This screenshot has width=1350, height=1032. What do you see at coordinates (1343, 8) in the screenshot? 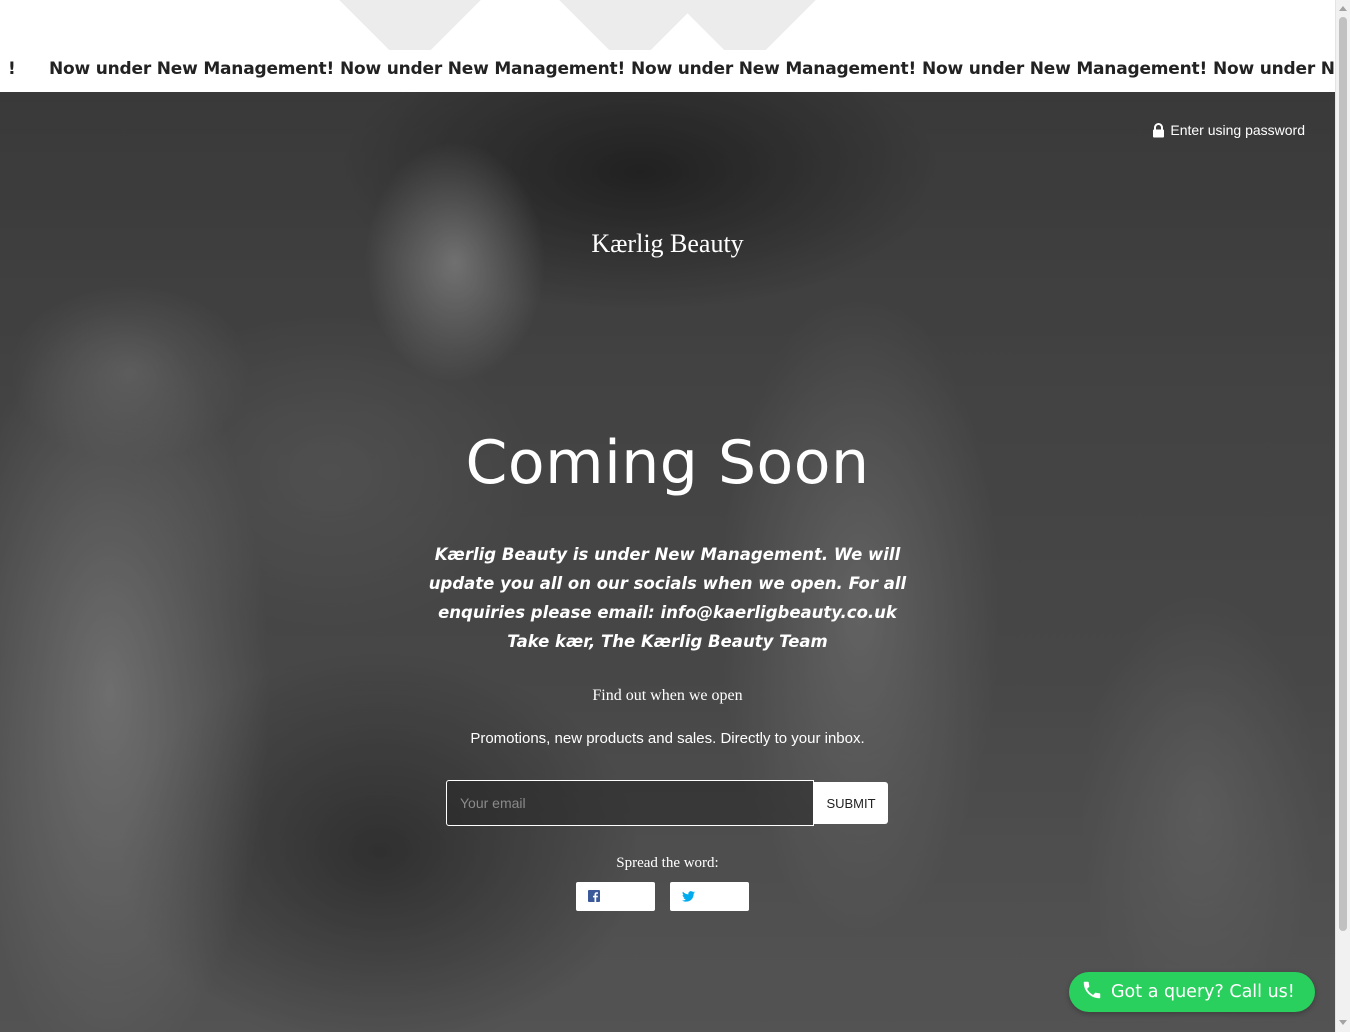
I see `scroll-up-arrow` at bounding box center [1343, 8].